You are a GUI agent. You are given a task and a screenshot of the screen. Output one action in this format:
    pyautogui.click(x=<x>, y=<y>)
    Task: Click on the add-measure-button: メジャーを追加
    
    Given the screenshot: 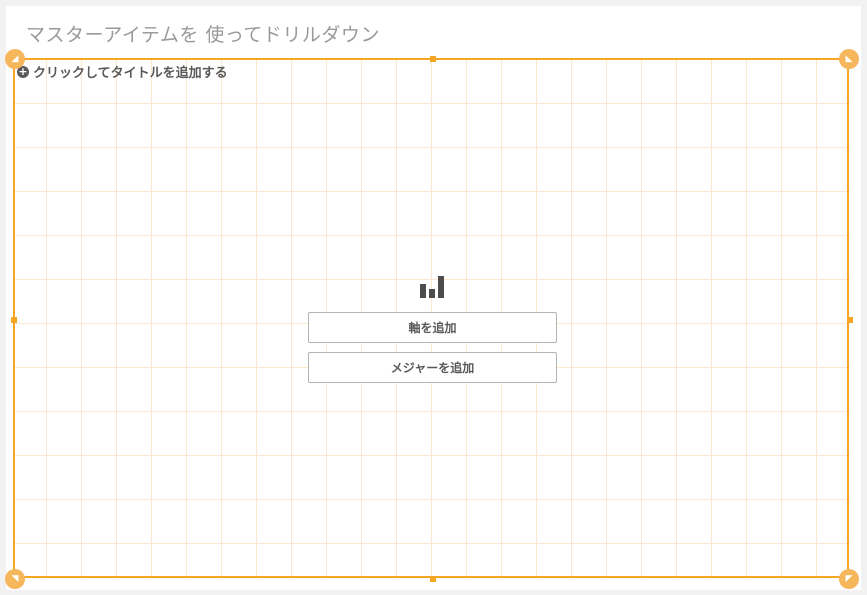 What is the action you would take?
    pyautogui.click(x=432, y=367)
    